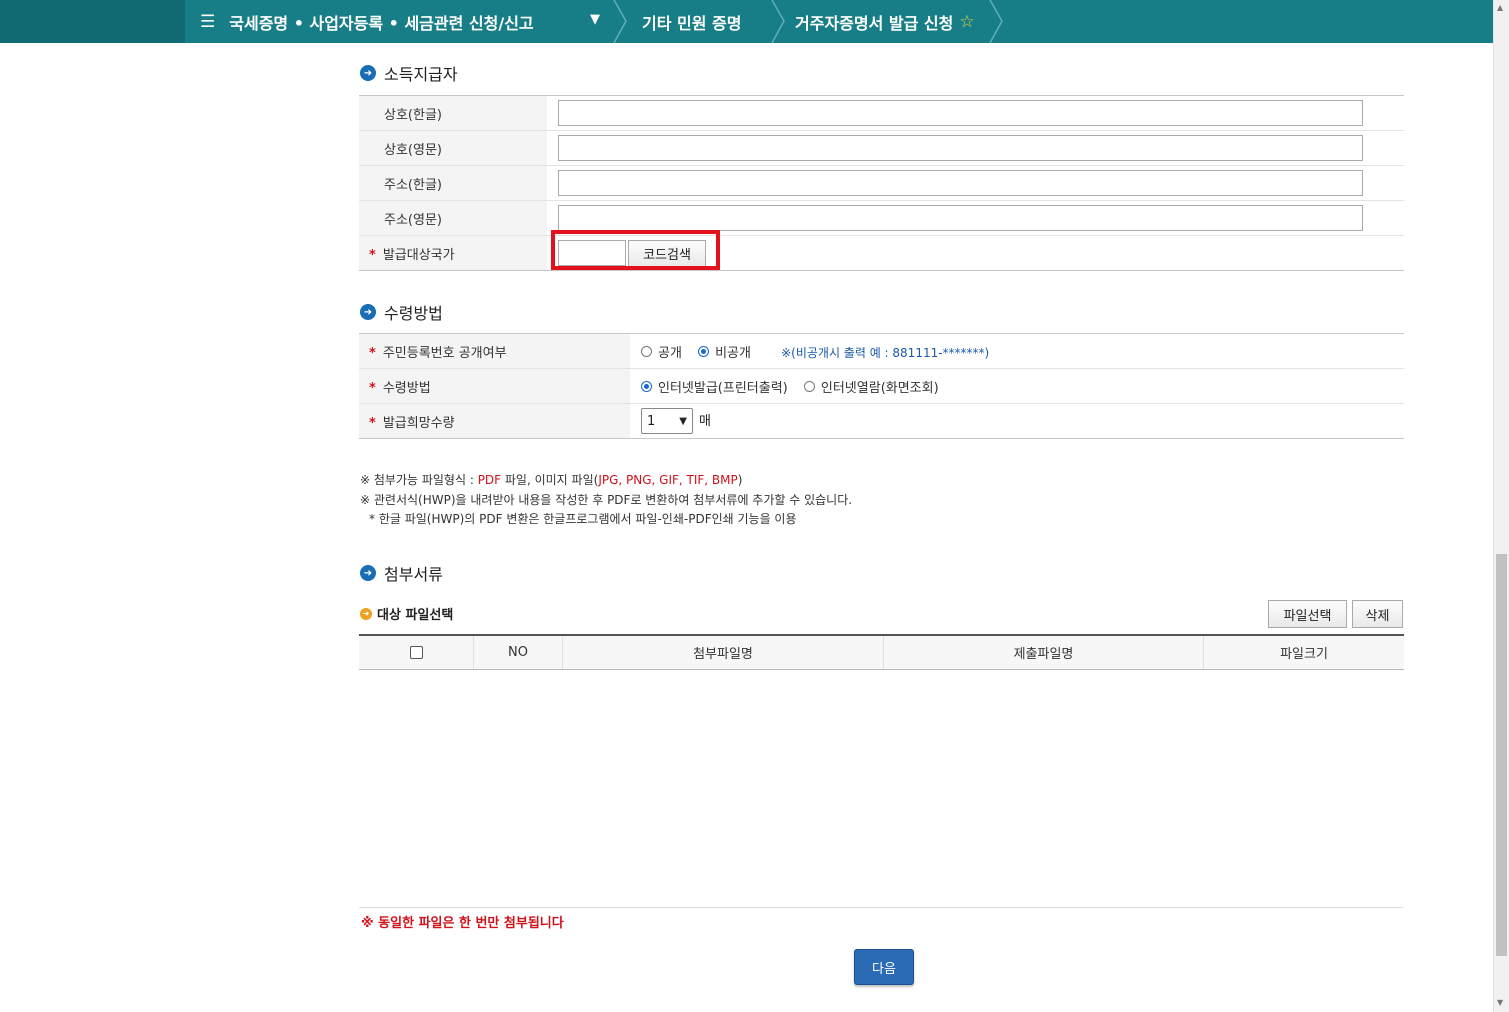 The image size is (1509, 1012). What do you see at coordinates (381, 23) in the screenshot?
I see `nav-menu-label: 국세증명 • 사업자등록 • 세금관련 신청/신고` at bounding box center [381, 23].